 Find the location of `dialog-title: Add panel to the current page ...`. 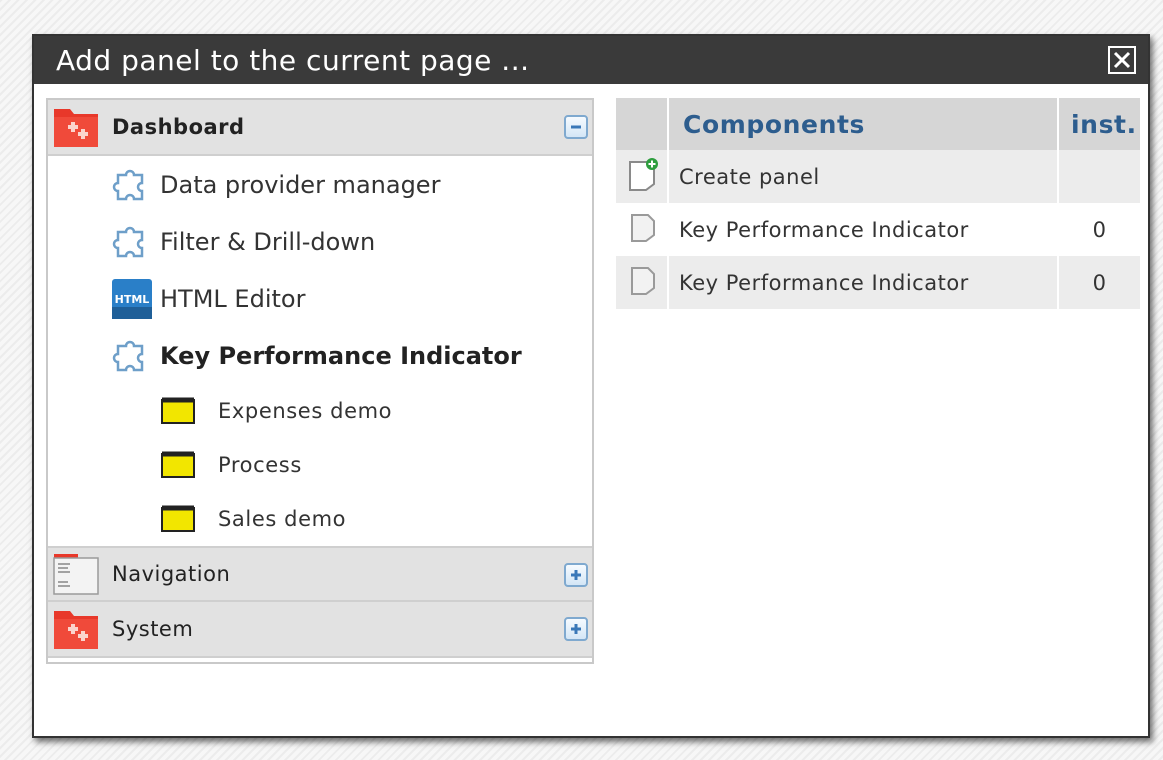

dialog-title: Add panel to the current page ... is located at coordinates (293, 60).